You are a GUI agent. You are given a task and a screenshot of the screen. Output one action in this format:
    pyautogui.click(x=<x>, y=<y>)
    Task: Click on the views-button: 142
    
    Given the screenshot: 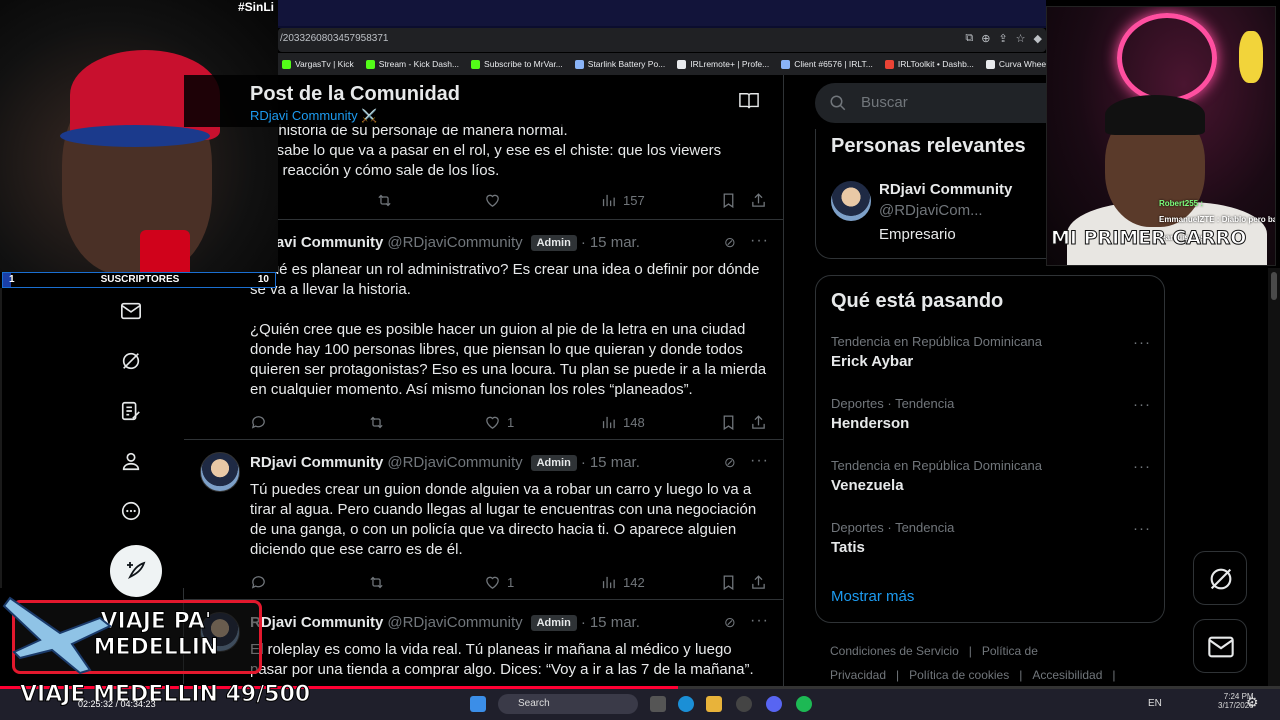 What is the action you would take?
    pyautogui.click(x=622, y=582)
    